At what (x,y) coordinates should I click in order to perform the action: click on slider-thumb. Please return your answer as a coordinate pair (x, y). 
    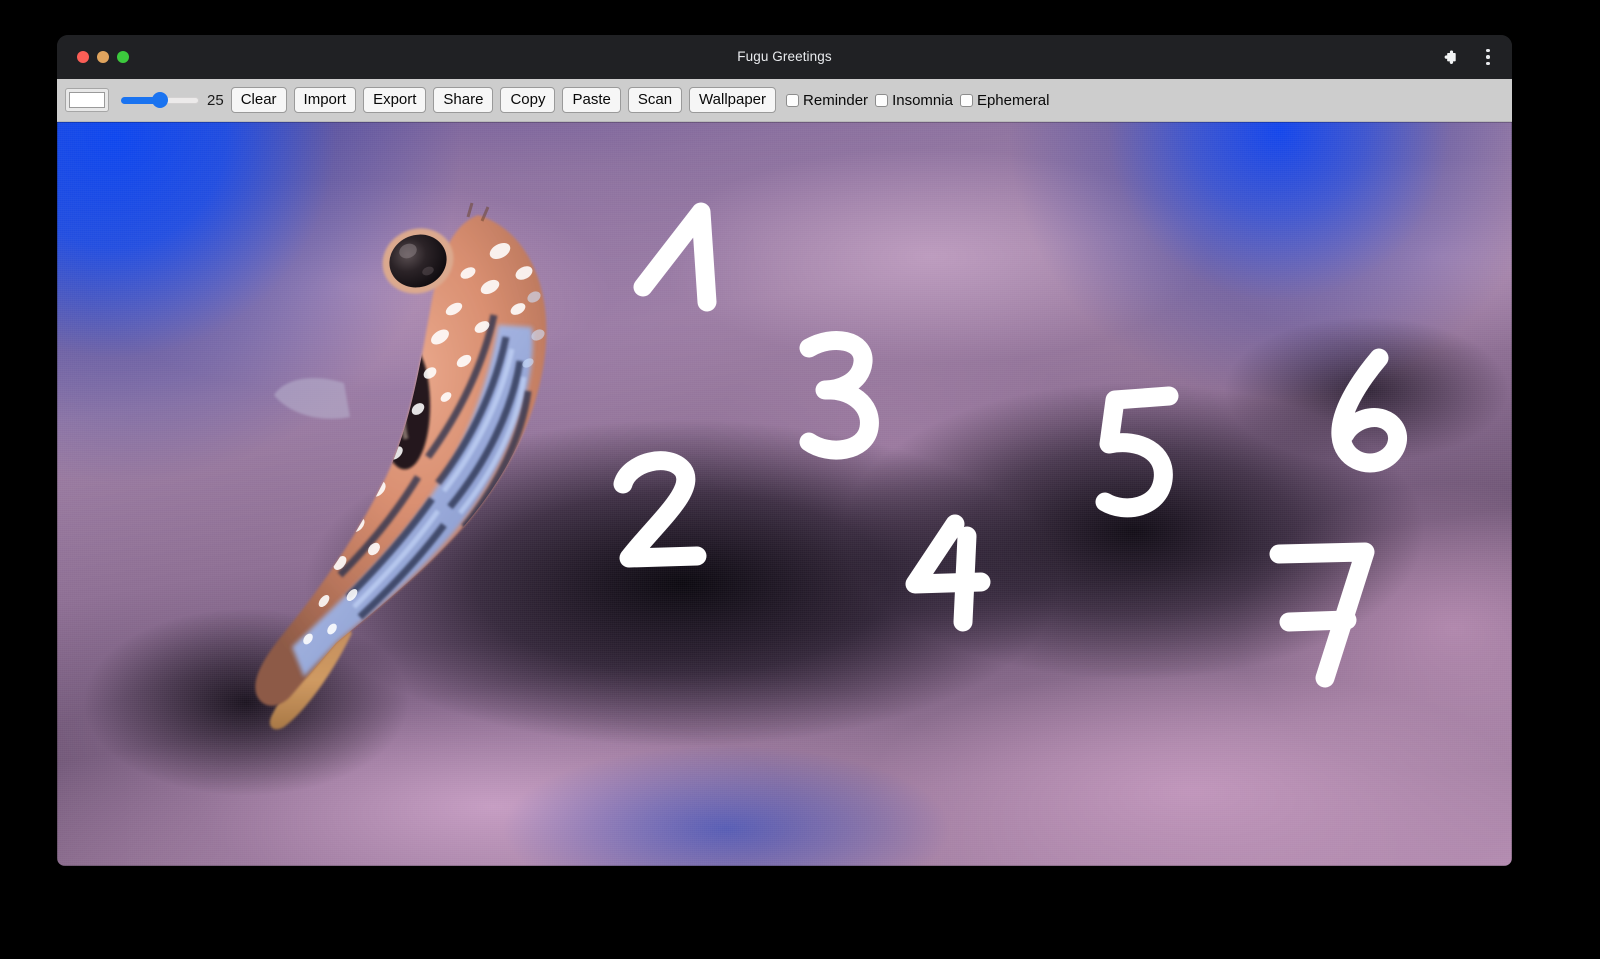
    Looking at the image, I should click on (160, 100).